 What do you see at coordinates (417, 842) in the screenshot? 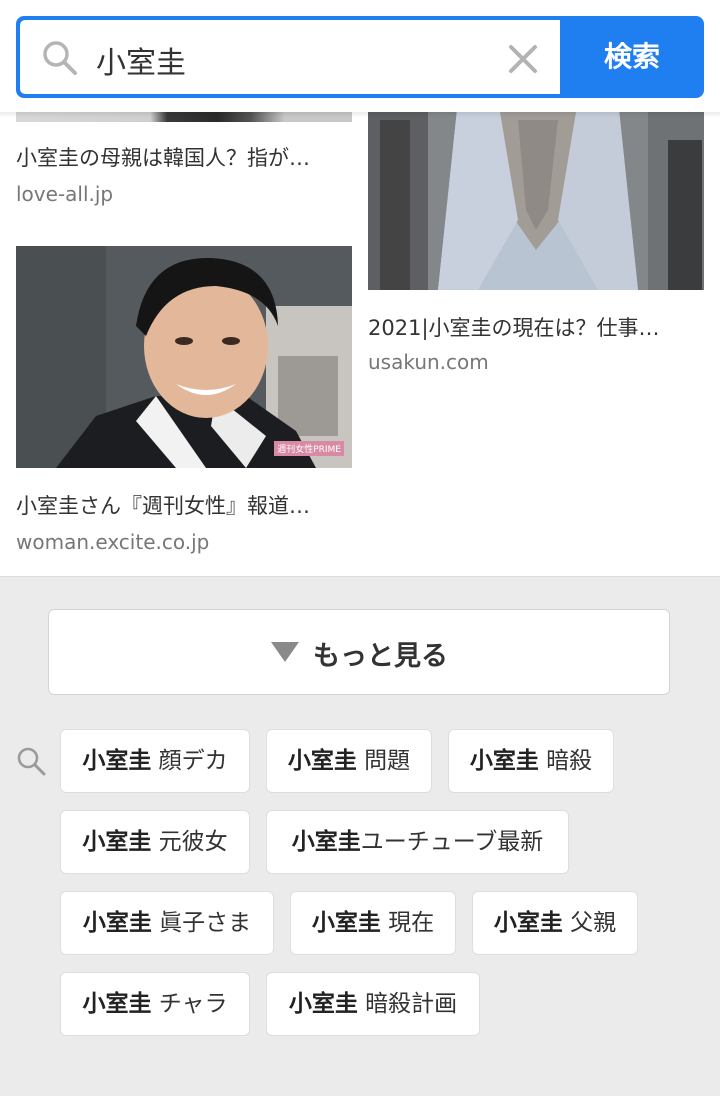
I see `related-chip-5: 小室圭ユーチューブ最新` at bounding box center [417, 842].